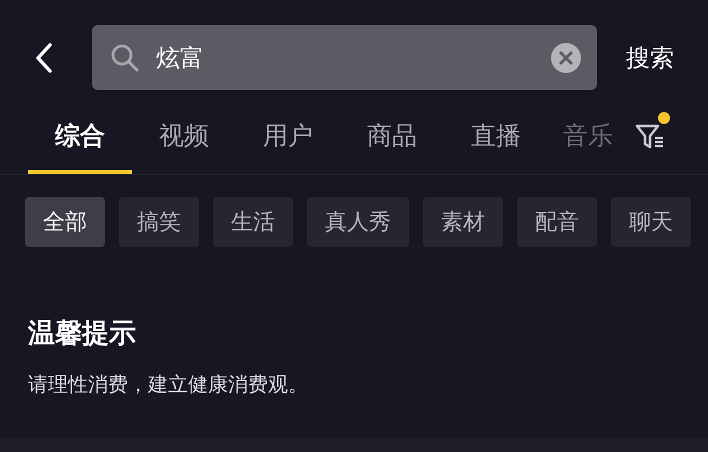  Describe the element at coordinates (288, 146) in the screenshot. I see `tab: 用户` at that location.